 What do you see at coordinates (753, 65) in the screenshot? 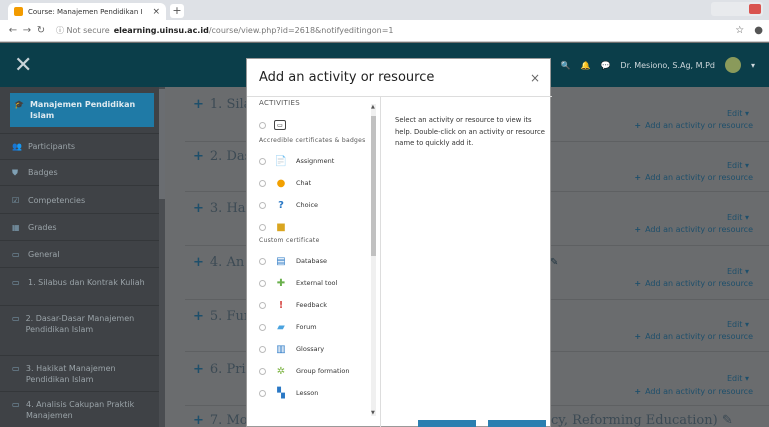
I see `chevron-down-icon: ▾` at bounding box center [753, 65].